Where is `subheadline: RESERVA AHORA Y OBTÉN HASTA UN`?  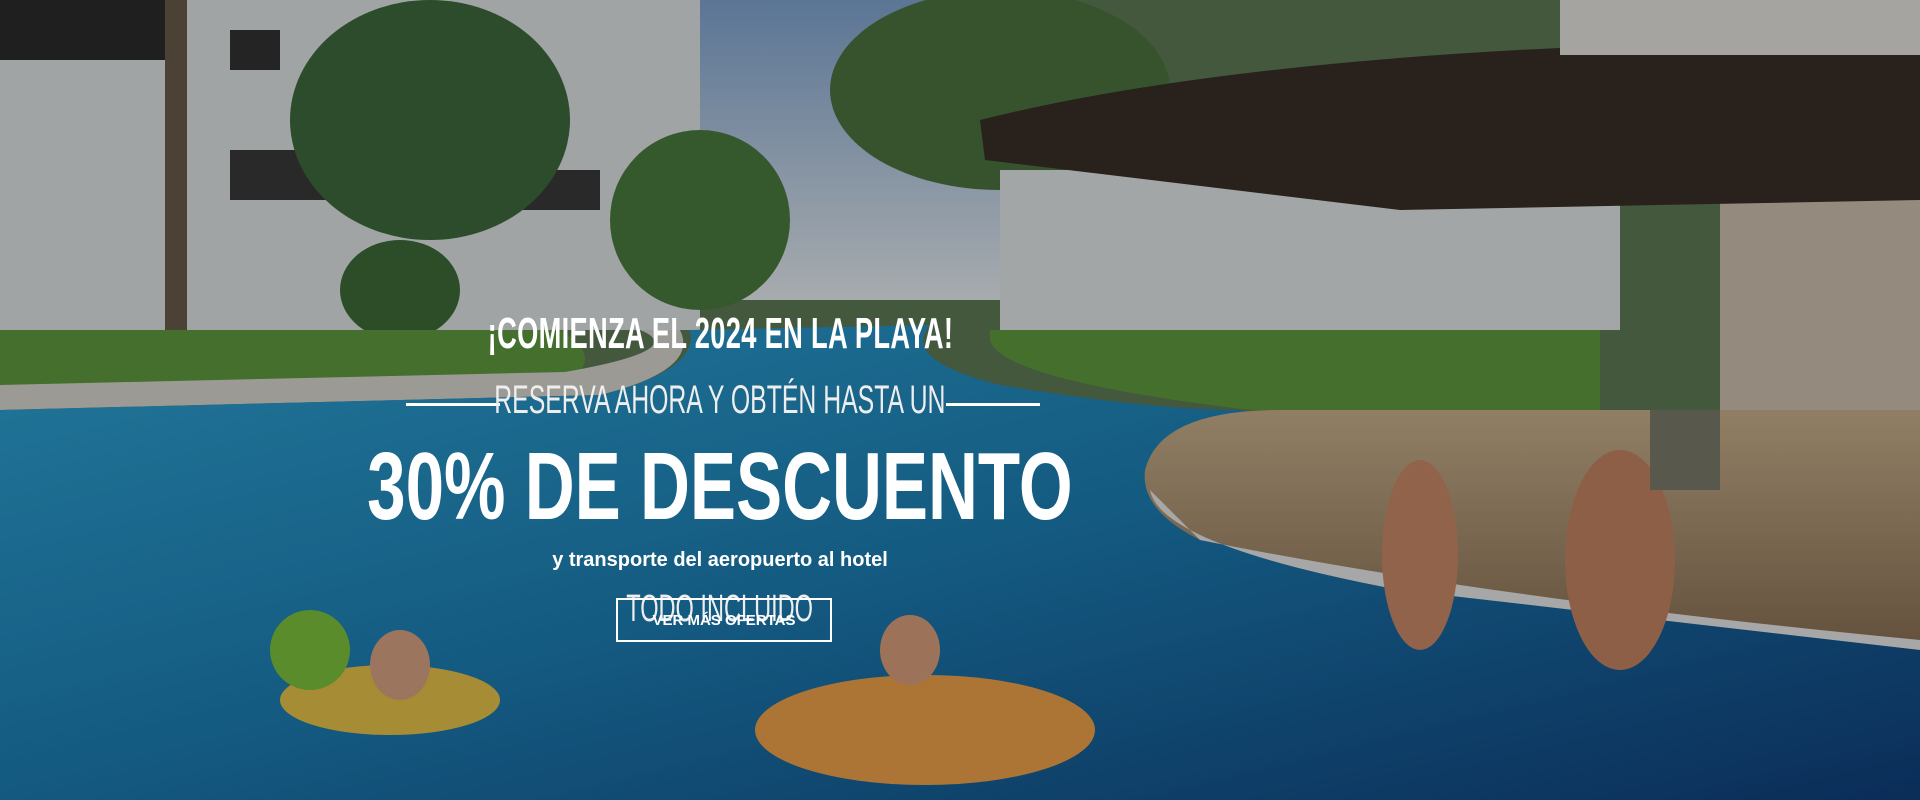
subheadline: RESERVA AHORA Y OBTÉN HASTA UN is located at coordinates (720, 400).